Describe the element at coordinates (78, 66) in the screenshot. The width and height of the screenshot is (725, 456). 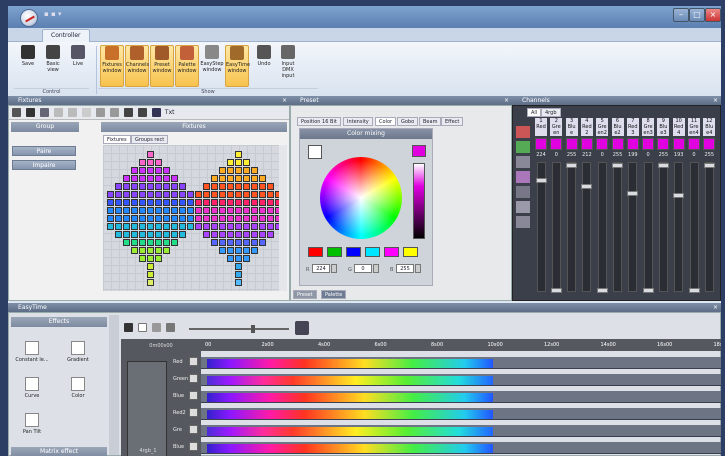
I see `live-button: Live` at that location.